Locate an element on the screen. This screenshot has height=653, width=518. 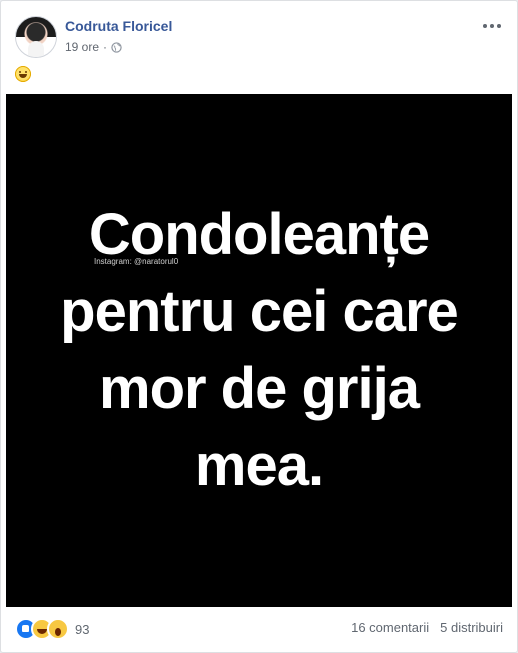
engagement-counts: 16 comentarii 5 distribuiri is located at coordinates (427, 627).